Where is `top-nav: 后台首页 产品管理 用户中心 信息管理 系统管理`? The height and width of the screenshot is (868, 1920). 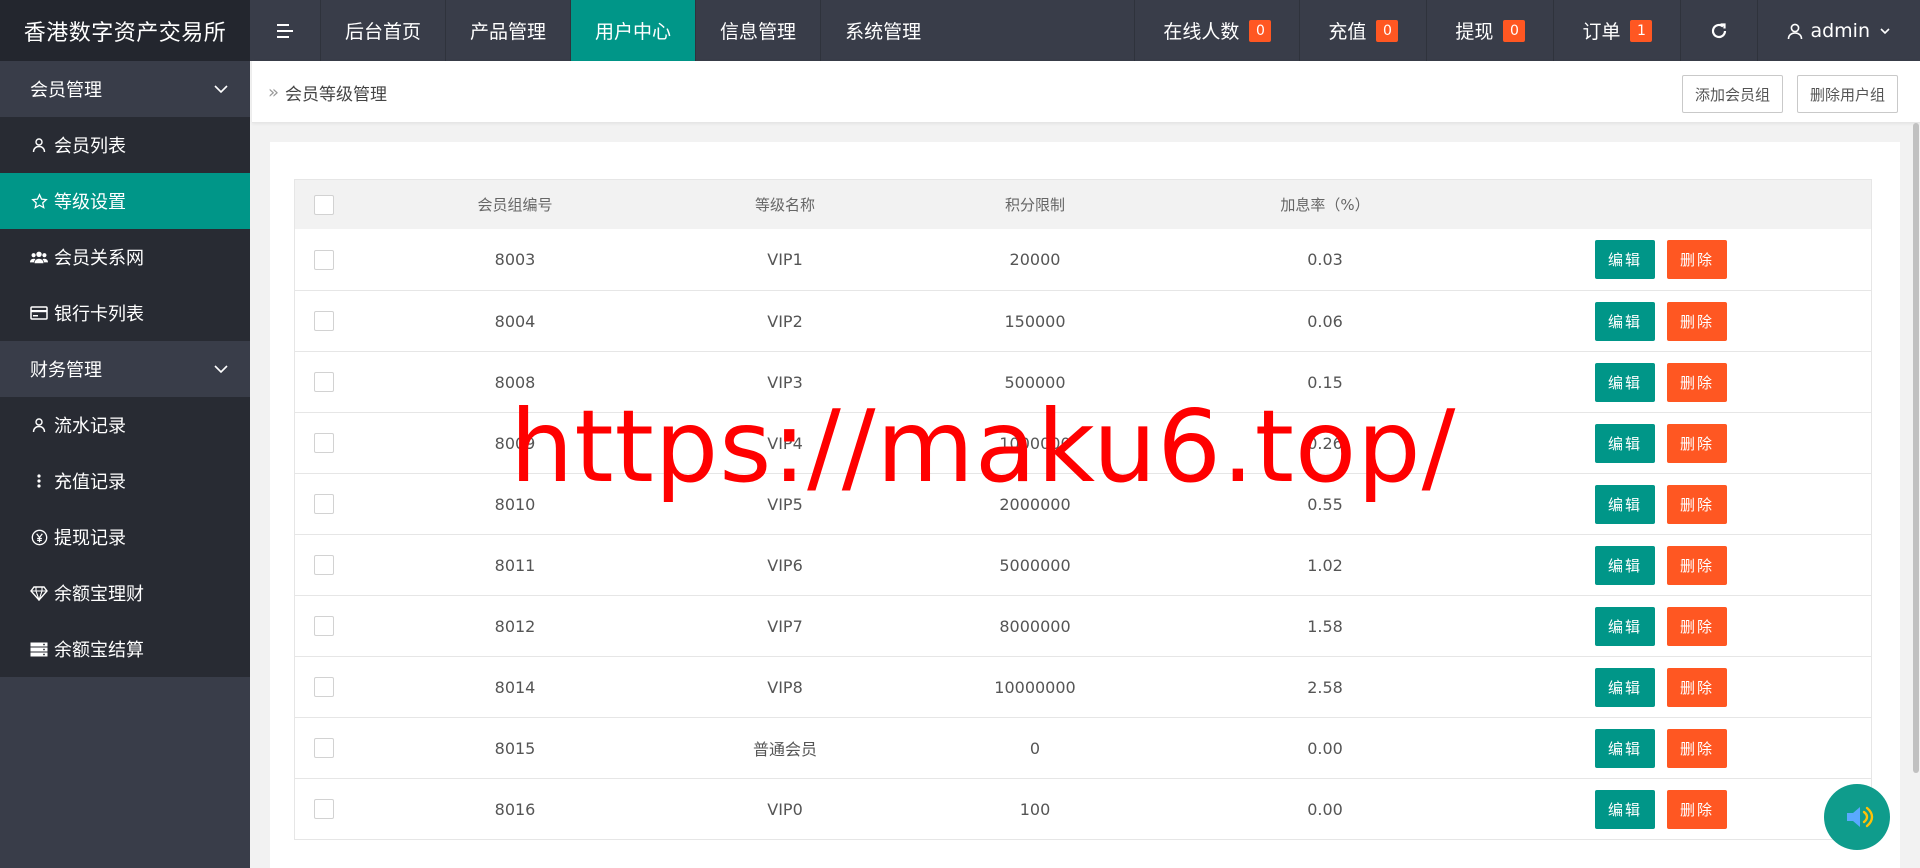
top-nav: 后台首页 产品管理 用户中心 信息管理 系统管理 is located at coordinates (632, 30).